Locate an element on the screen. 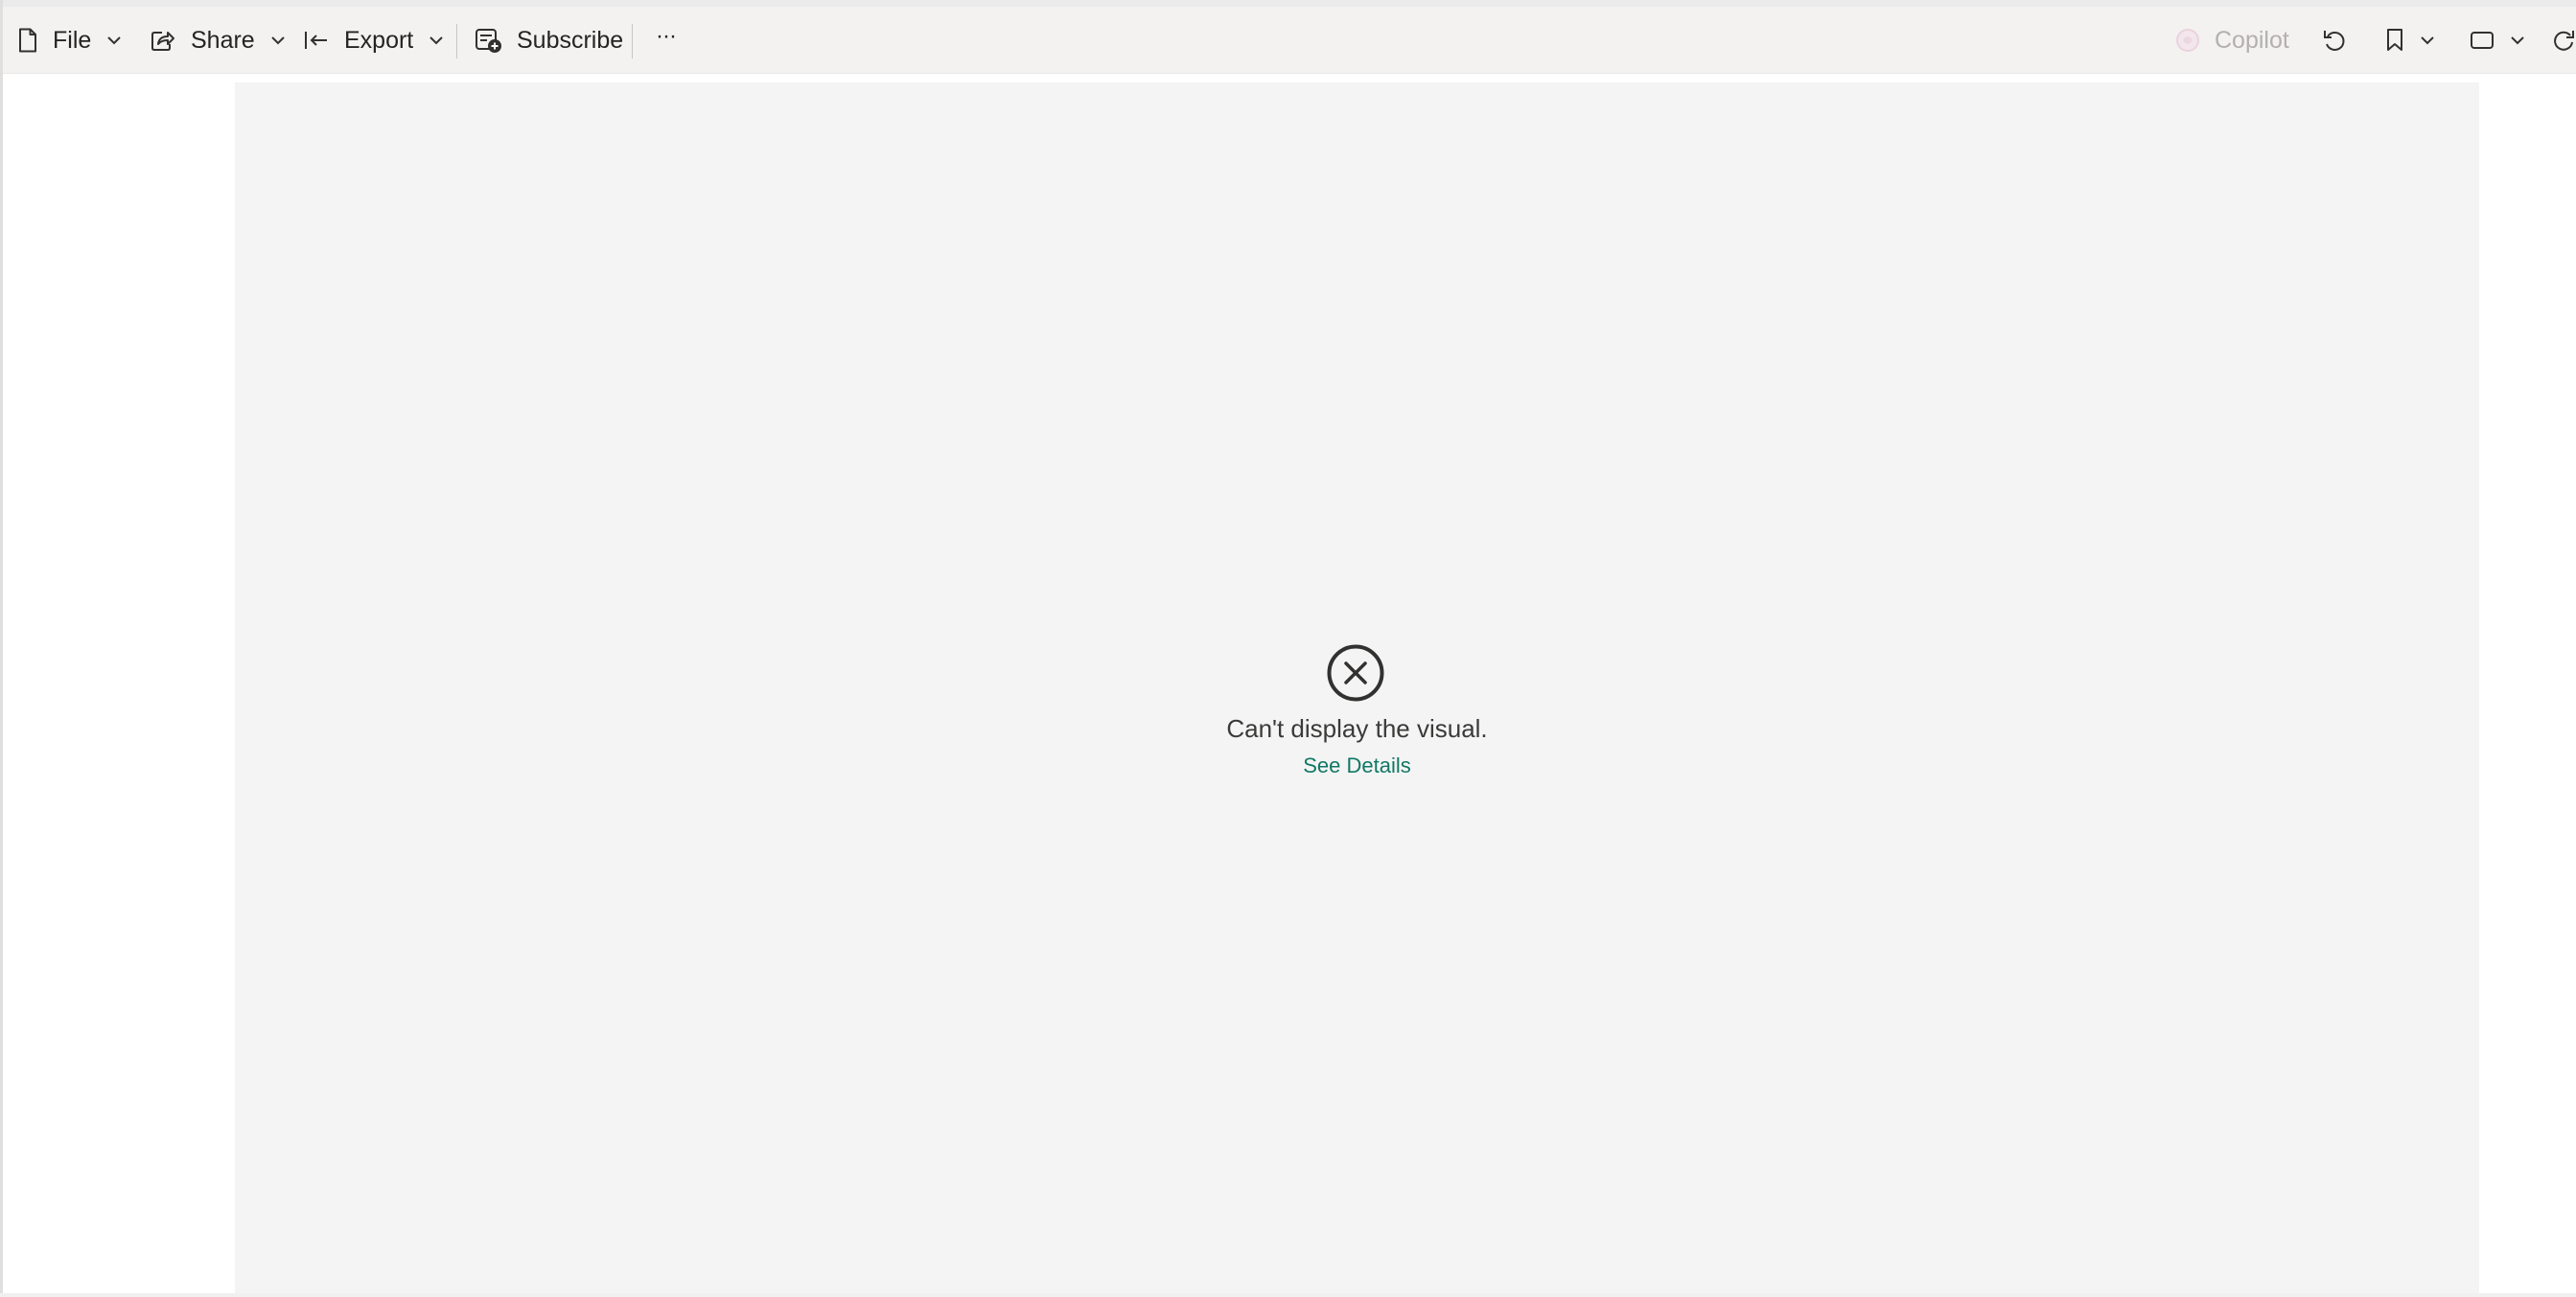  view-menu-button is located at coordinates (2498, 40).